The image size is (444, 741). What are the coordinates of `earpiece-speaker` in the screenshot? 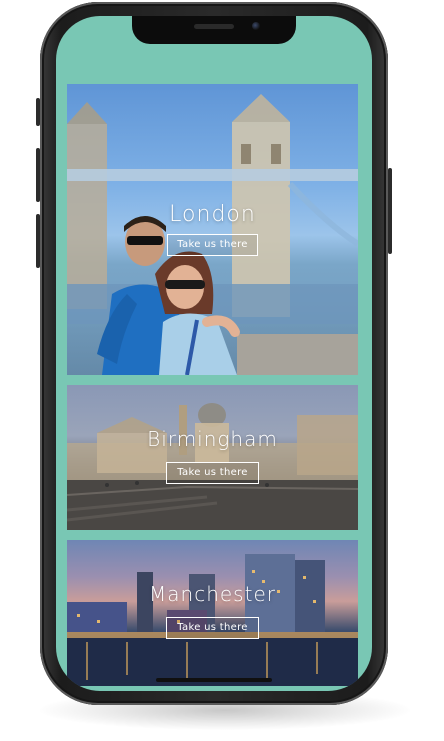 It's located at (214, 26).